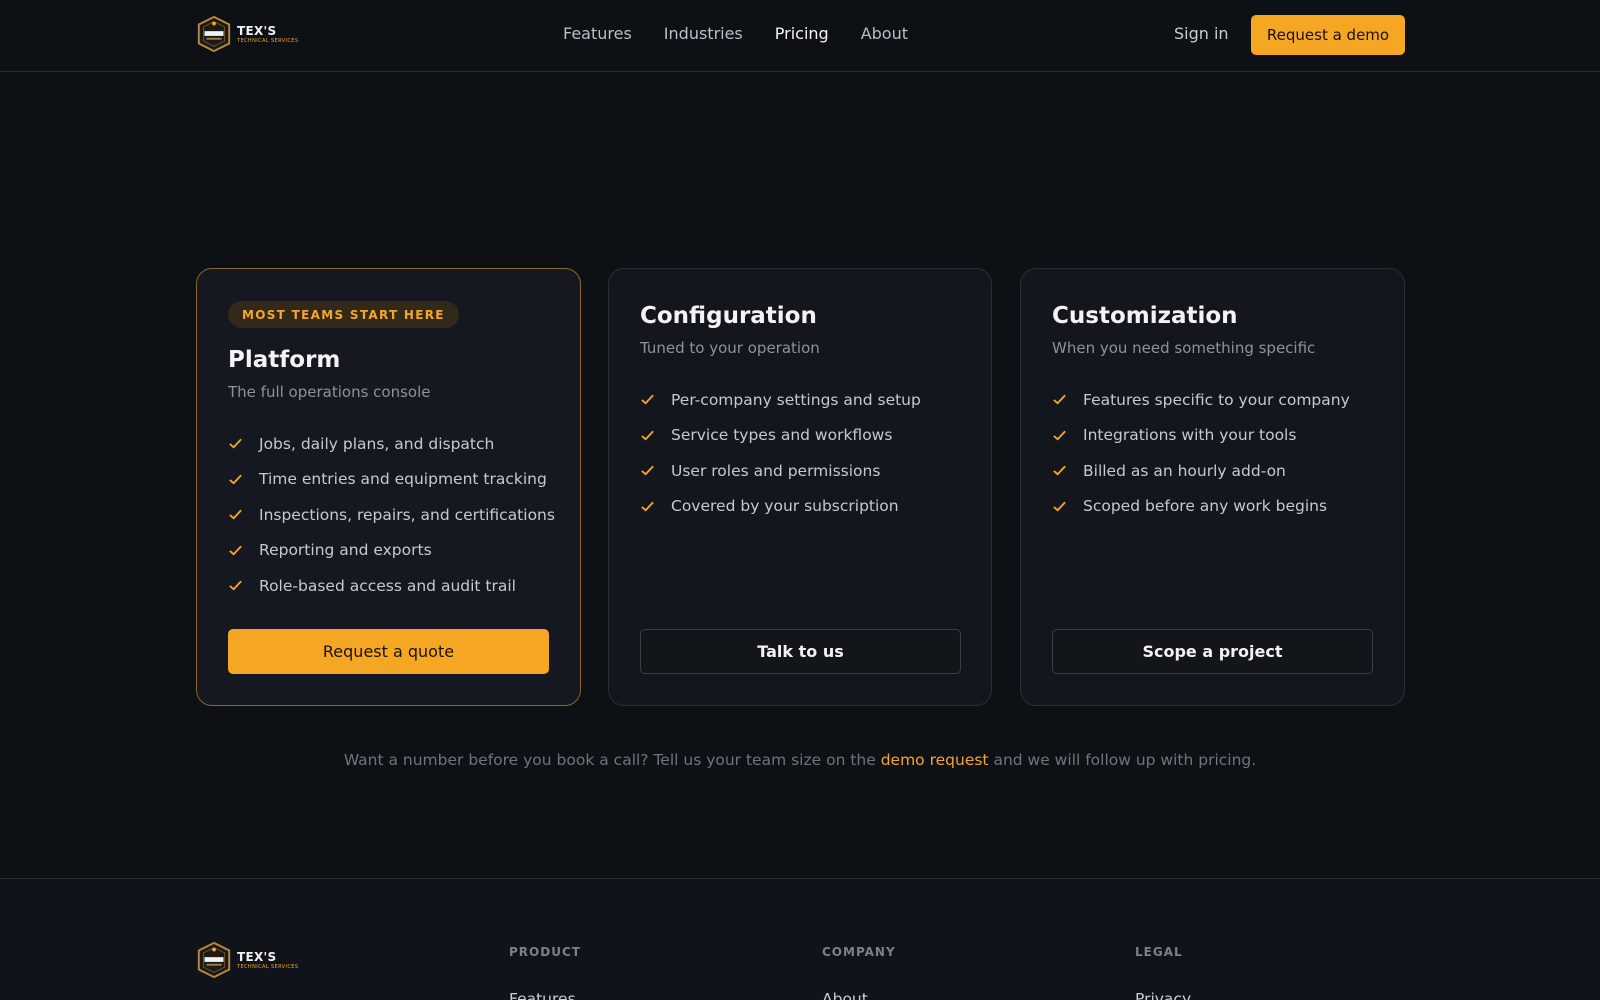 This screenshot has width=1600, height=1000. What do you see at coordinates (859, 972) in the screenshot?
I see `footer-column-company: COMPANY About` at bounding box center [859, 972].